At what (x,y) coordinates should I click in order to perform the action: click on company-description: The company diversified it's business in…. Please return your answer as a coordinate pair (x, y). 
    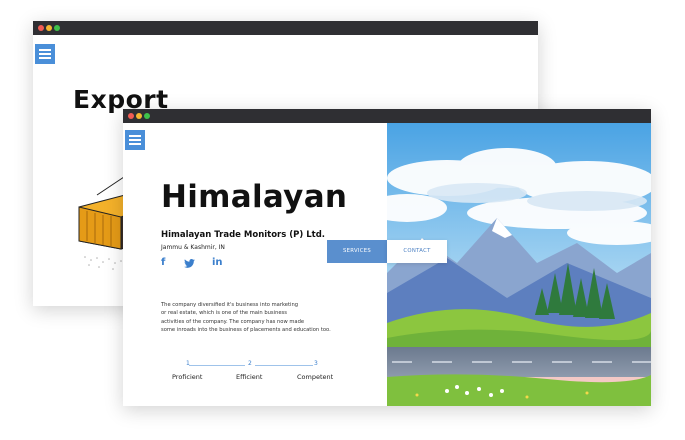
    Looking at the image, I should click on (268, 318).